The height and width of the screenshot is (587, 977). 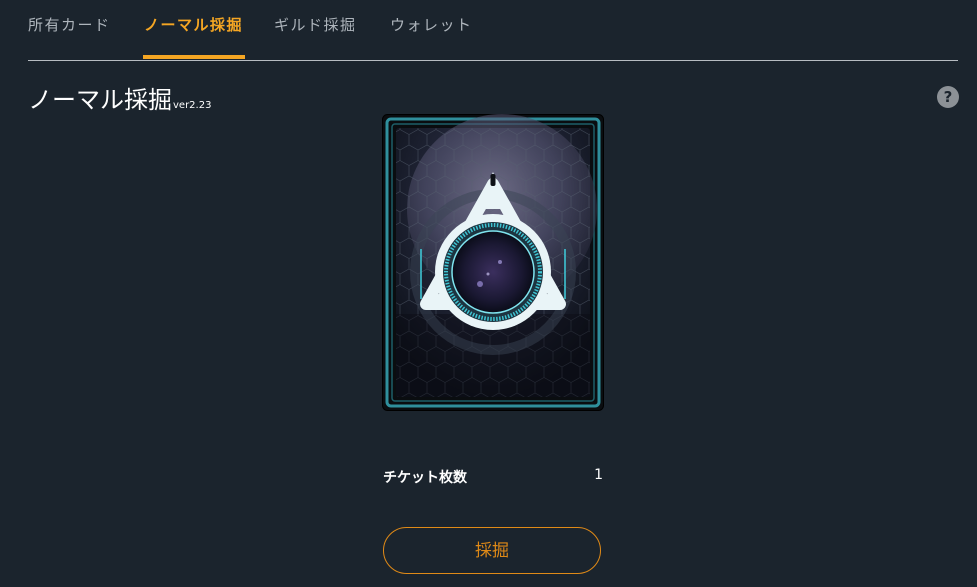 I want to click on tab-normal-mining: ノーマル採掘, so click(x=193, y=24).